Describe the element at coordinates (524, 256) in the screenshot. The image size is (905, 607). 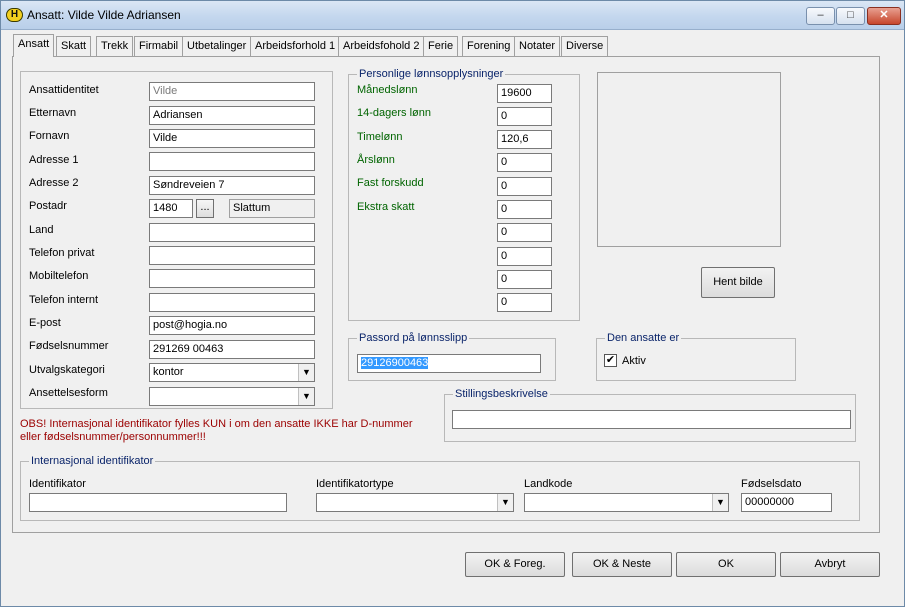
I see `salary-extra-field-2: 0` at that location.